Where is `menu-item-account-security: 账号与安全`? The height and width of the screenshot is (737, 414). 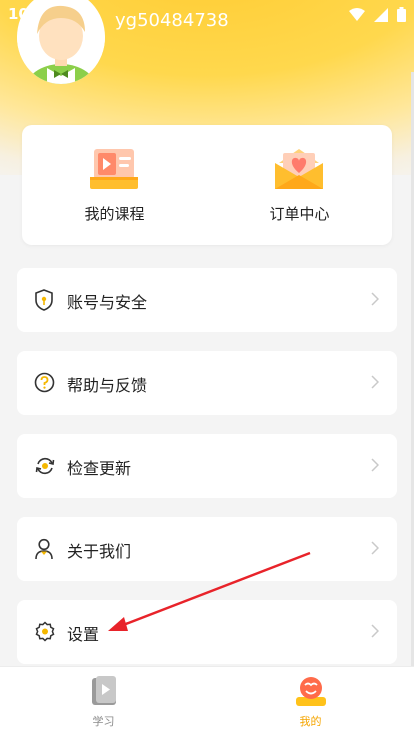 menu-item-account-security: 账号与安全 is located at coordinates (207, 300).